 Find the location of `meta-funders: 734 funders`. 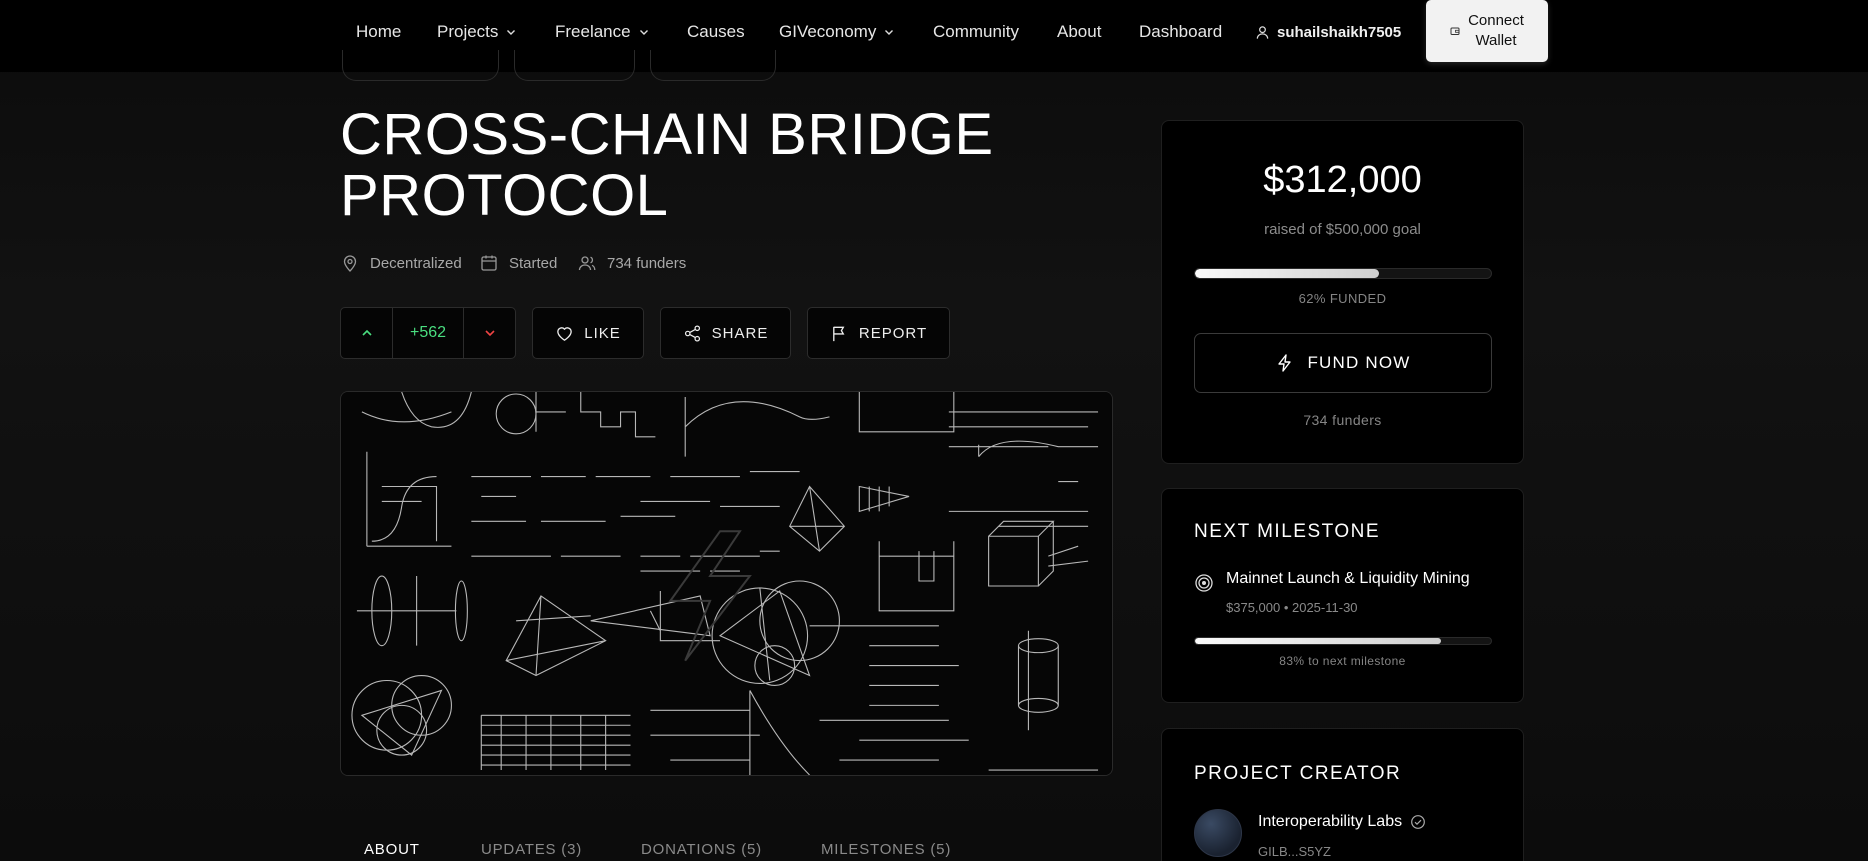

meta-funders: 734 funders is located at coordinates (631, 263).